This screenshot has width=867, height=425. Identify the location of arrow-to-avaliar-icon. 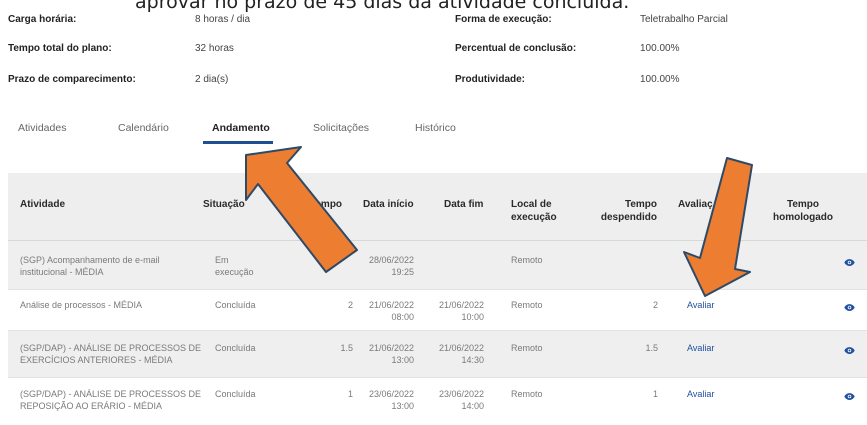
(718, 227).